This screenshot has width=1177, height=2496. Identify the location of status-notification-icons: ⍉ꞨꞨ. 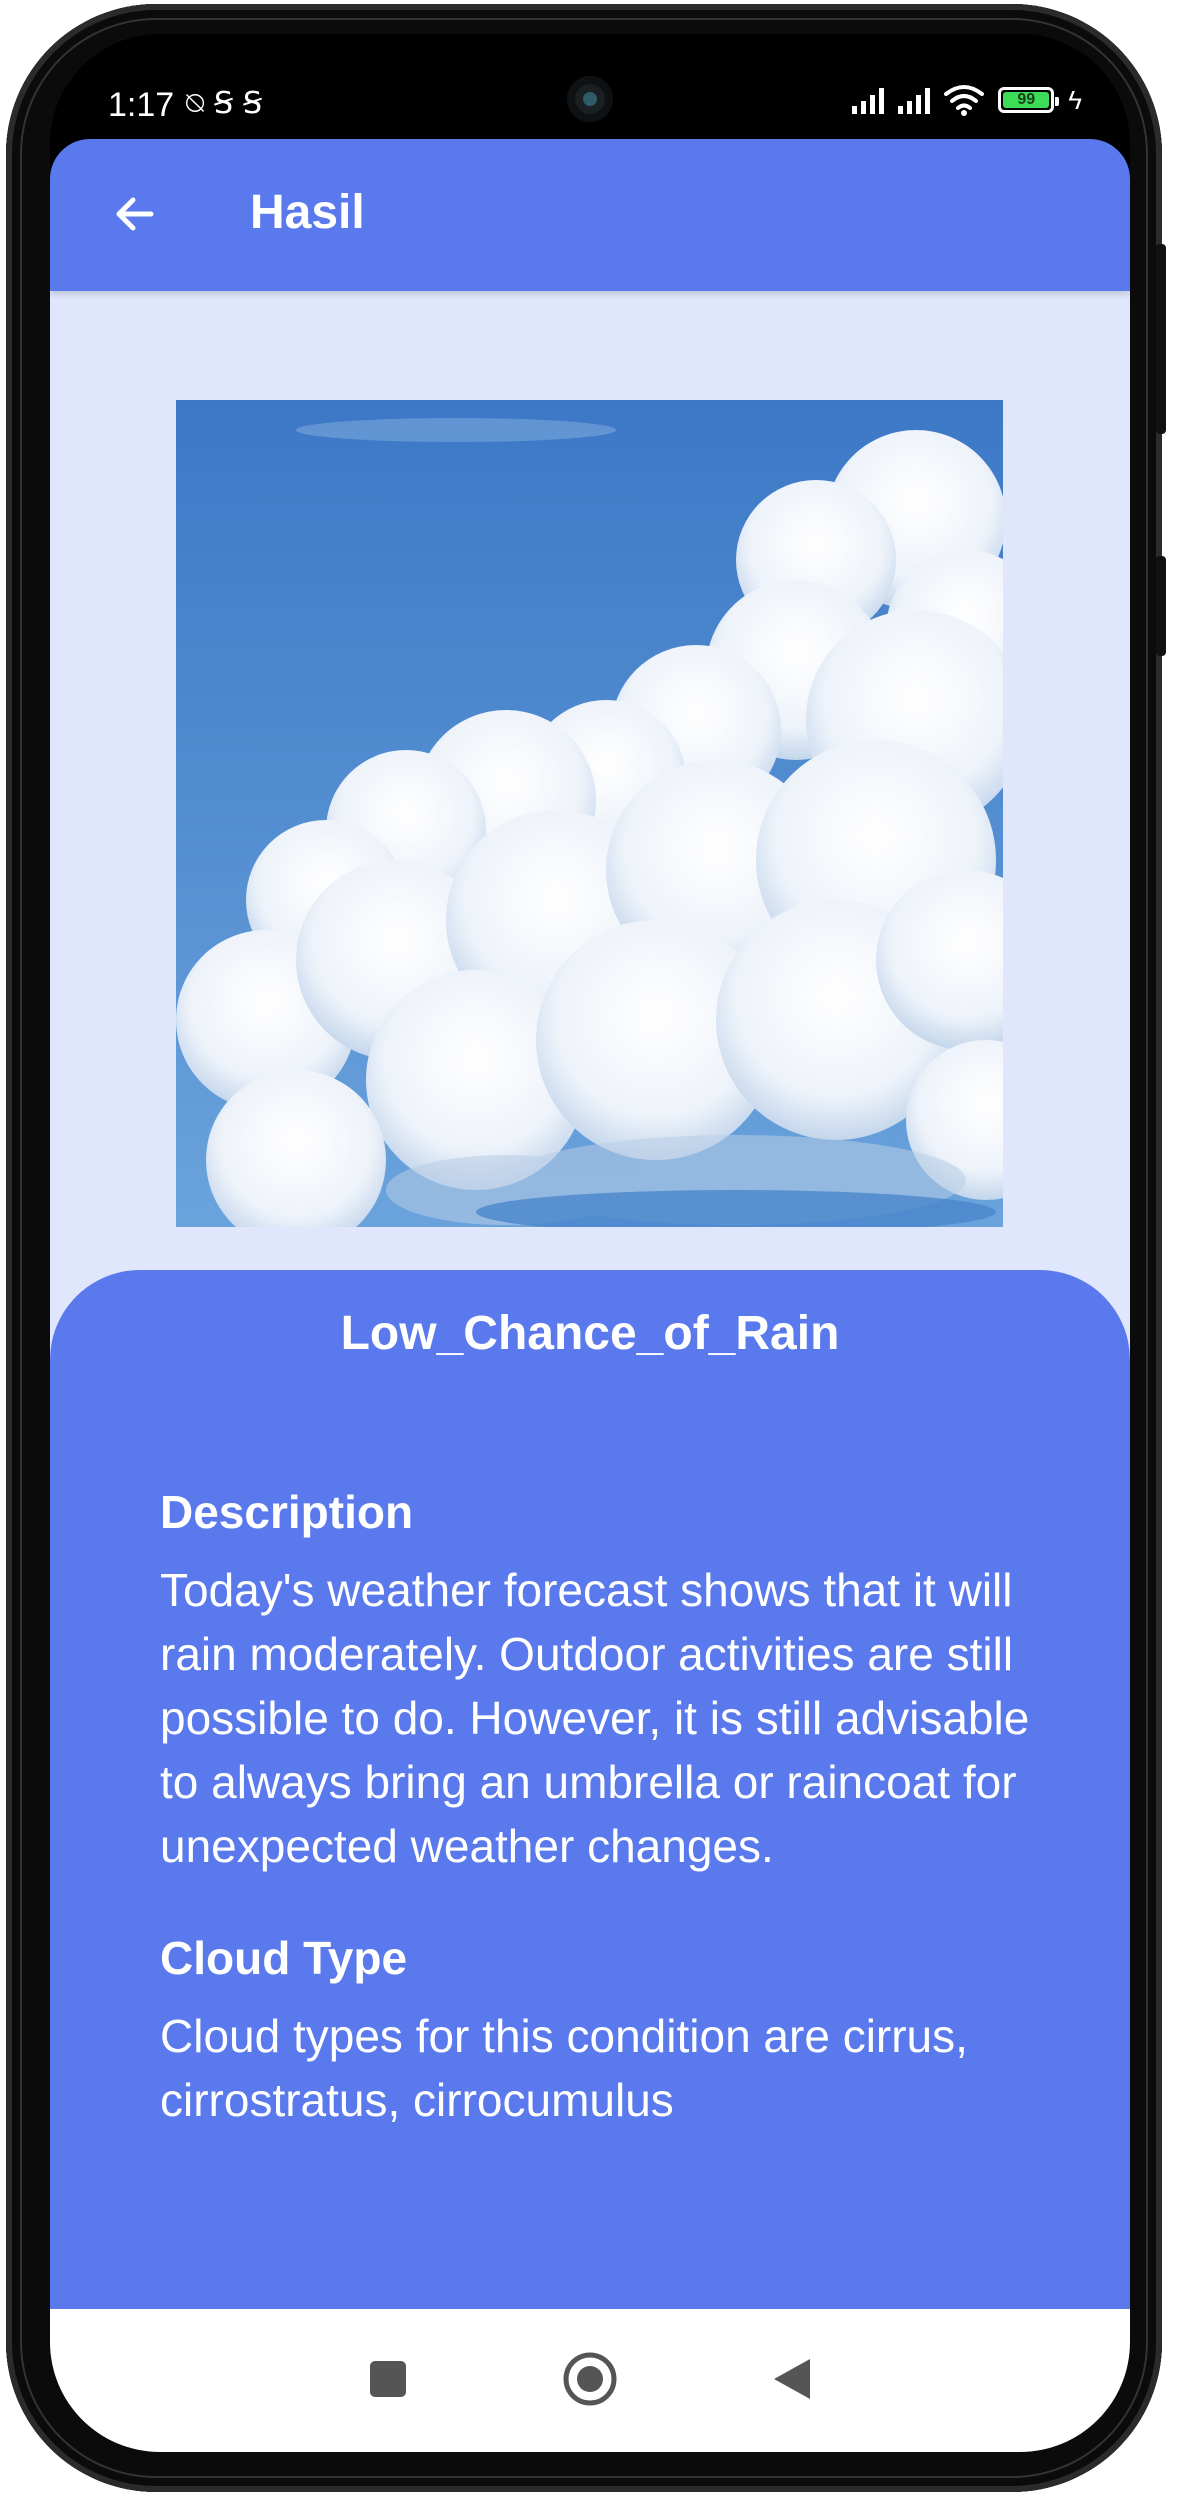
(229, 103).